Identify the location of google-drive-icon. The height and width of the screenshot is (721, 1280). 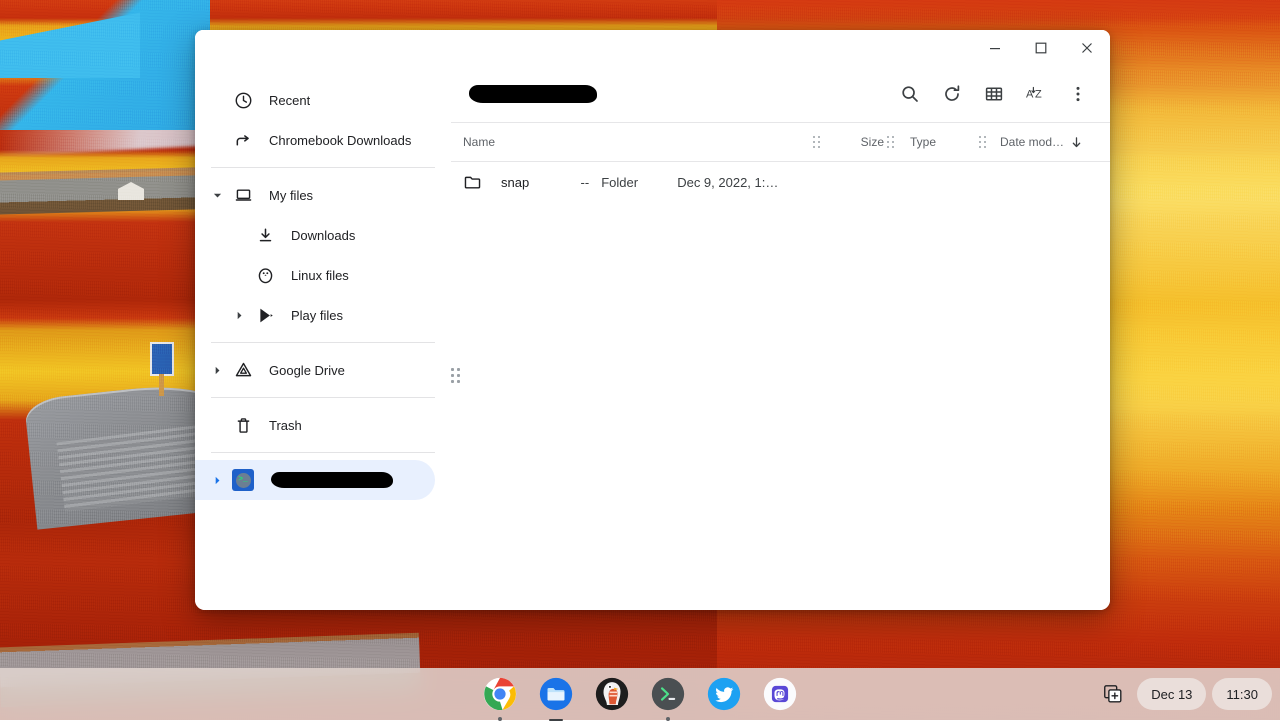
(243, 370).